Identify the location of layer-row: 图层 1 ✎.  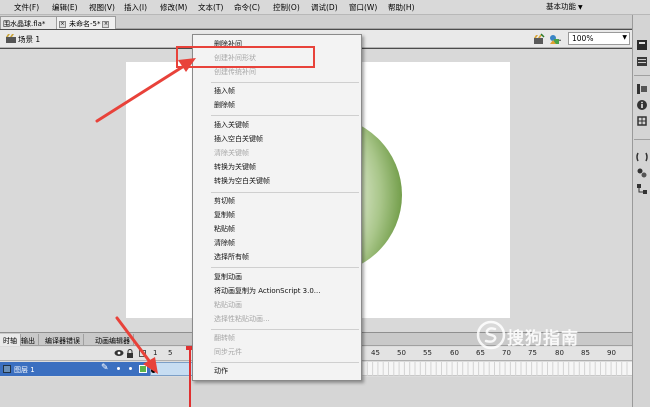
(75, 369).